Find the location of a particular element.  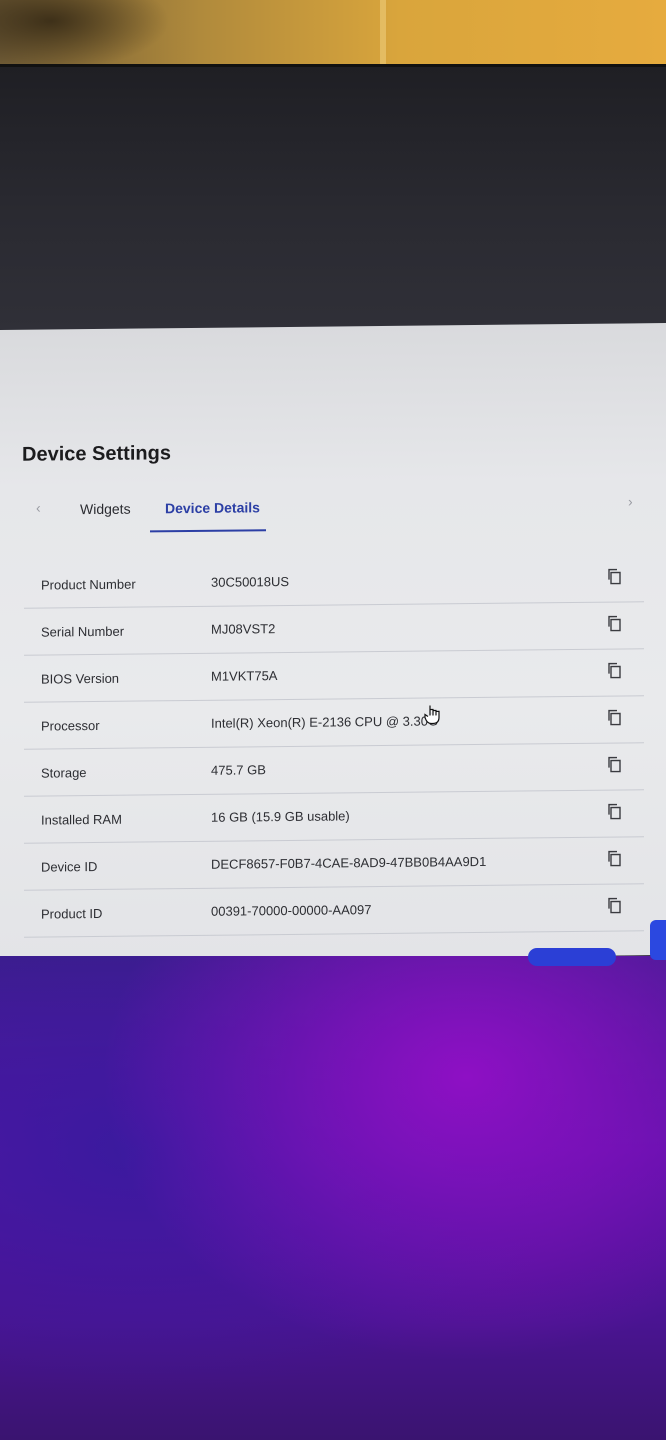

background-stripe is located at coordinates (383, 35).